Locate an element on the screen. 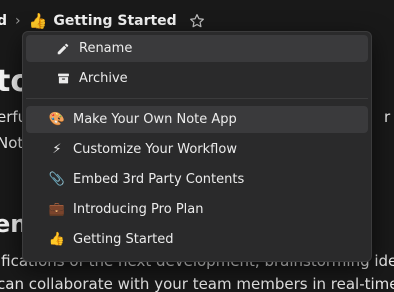 The width and height of the screenshot is (394, 292). rename-menu-item: Rename is located at coordinates (197, 48).